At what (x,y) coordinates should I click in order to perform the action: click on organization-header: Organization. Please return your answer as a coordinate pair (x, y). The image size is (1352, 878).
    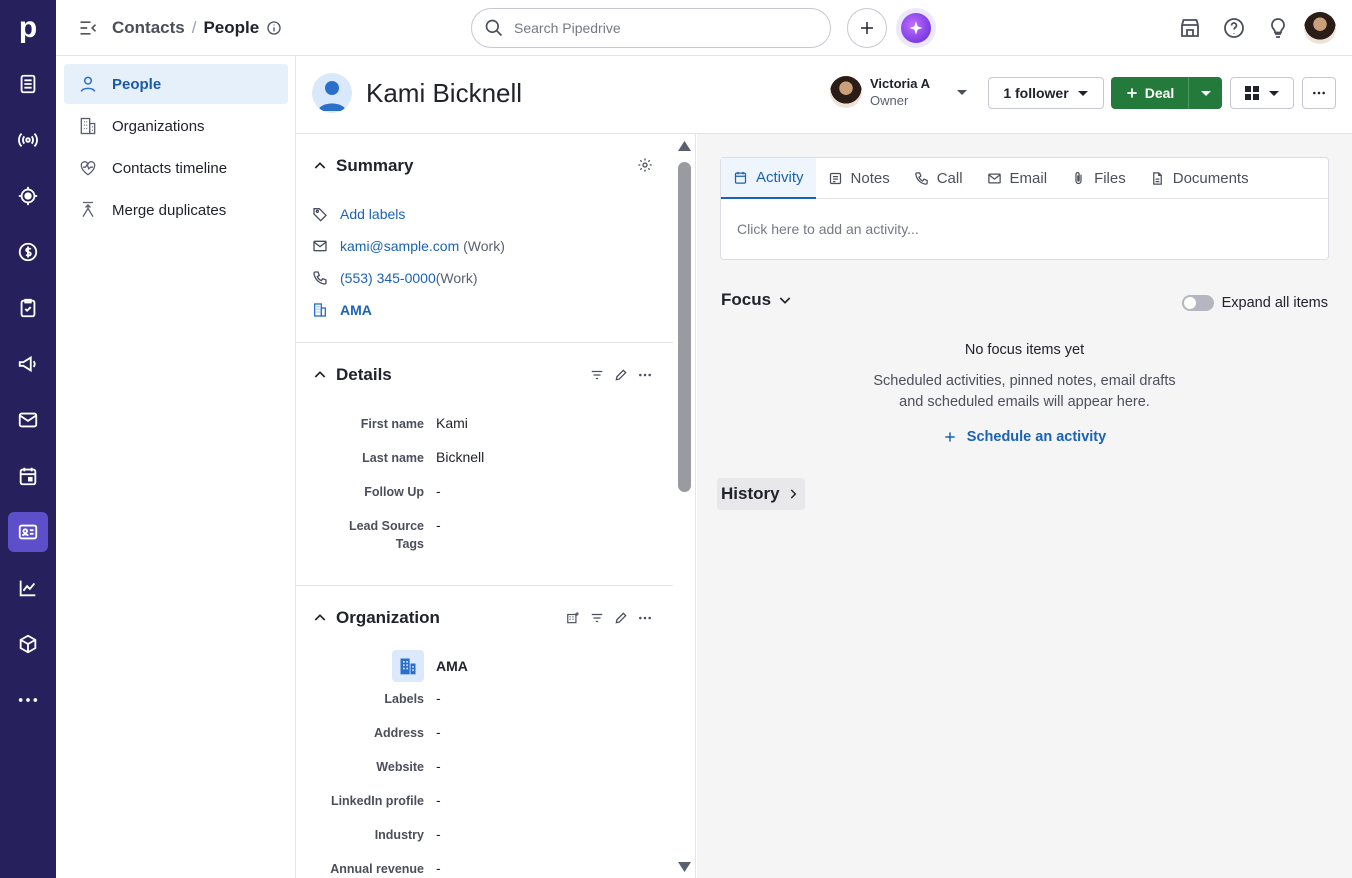
    Looking at the image, I should click on (376, 618).